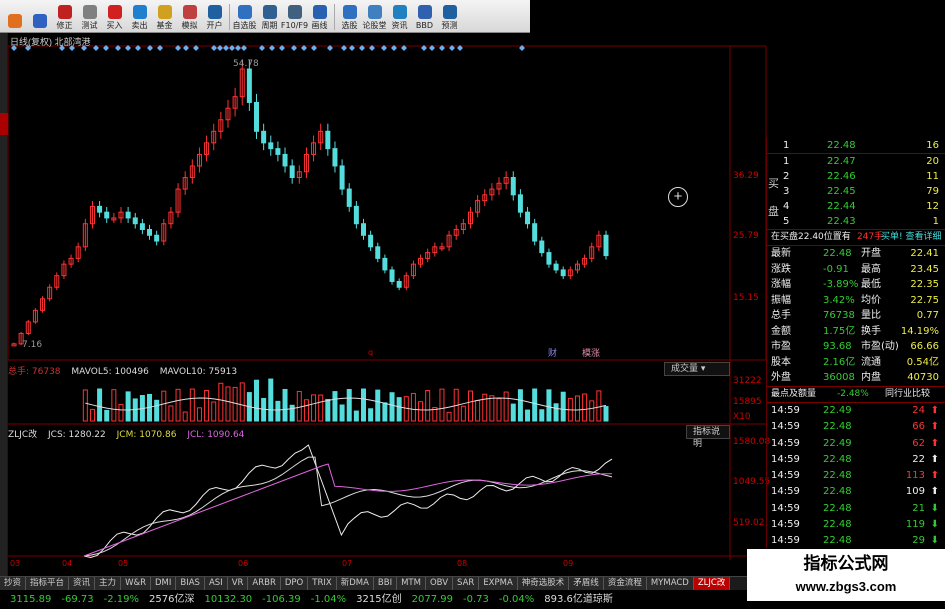 The height and width of the screenshot is (609, 945). Describe the element at coordinates (189, 17) in the screenshot. I see `toolbar-button-7: 模拟` at that location.